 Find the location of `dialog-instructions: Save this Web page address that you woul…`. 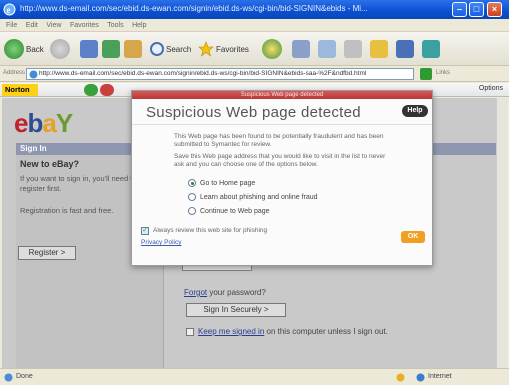

dialog-instructions: Save this Web page address that you woul… is located at coordinates (280, 160).